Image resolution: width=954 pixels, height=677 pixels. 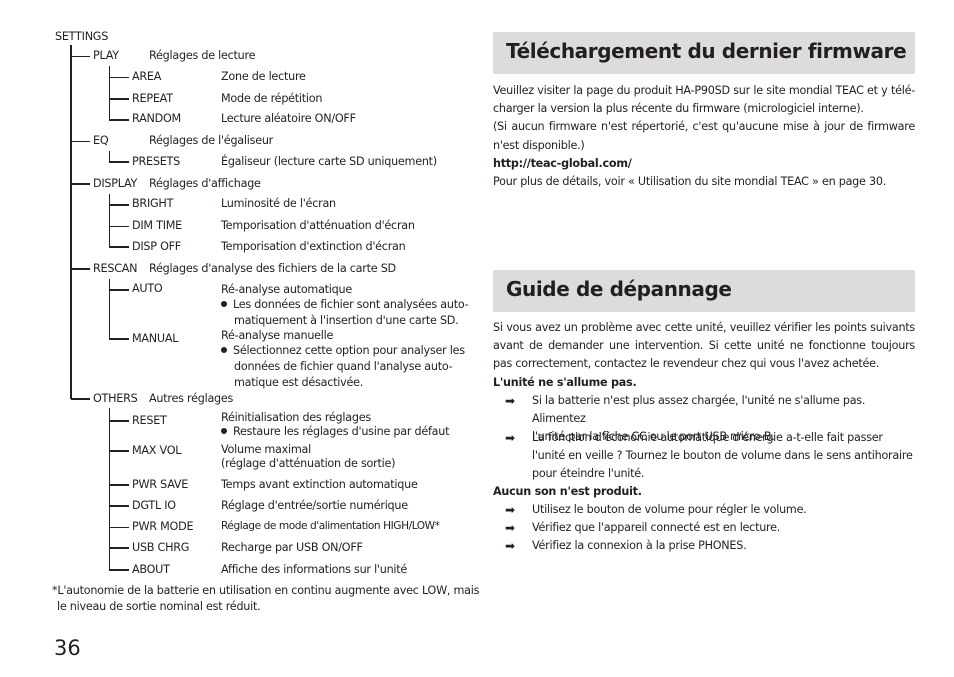 What do you see at coordinates (147, 288) in the screenshot?
I see `item-key-auto: AUTO` at bounding box center [147, 288].